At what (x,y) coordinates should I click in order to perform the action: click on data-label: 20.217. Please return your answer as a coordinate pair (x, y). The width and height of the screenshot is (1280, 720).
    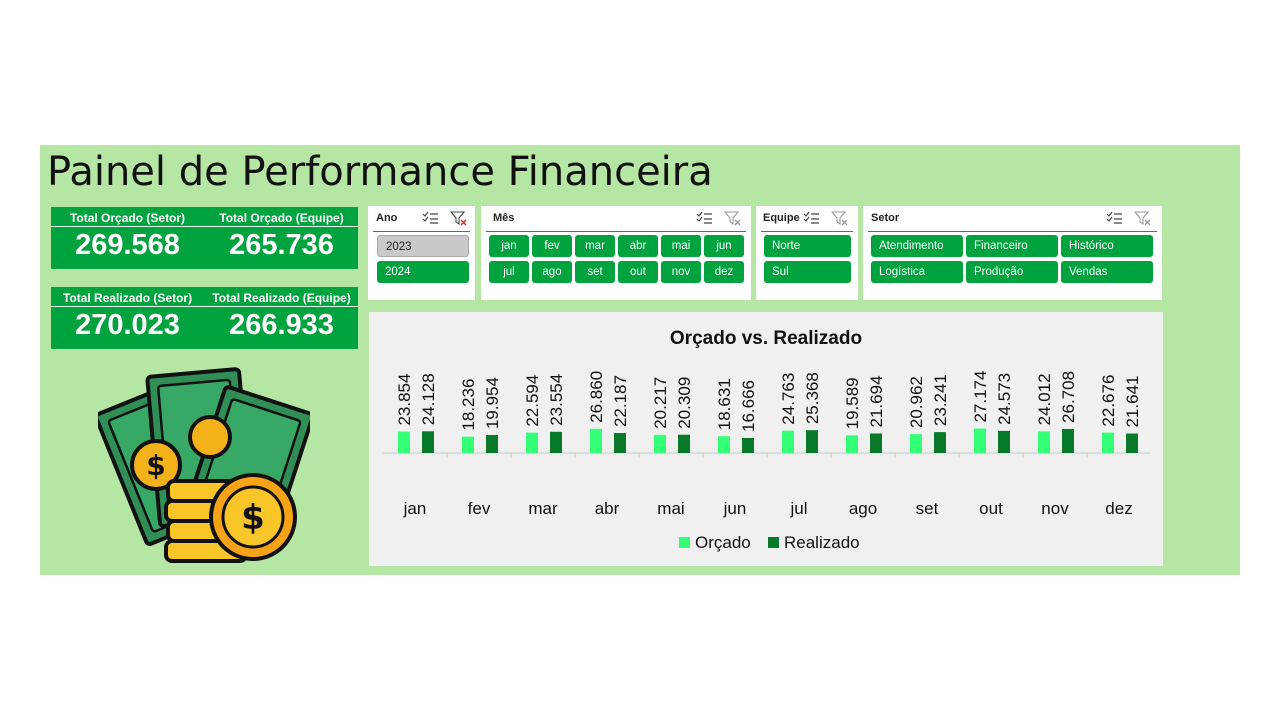
    Looking at the image, I should click on (660, 403).